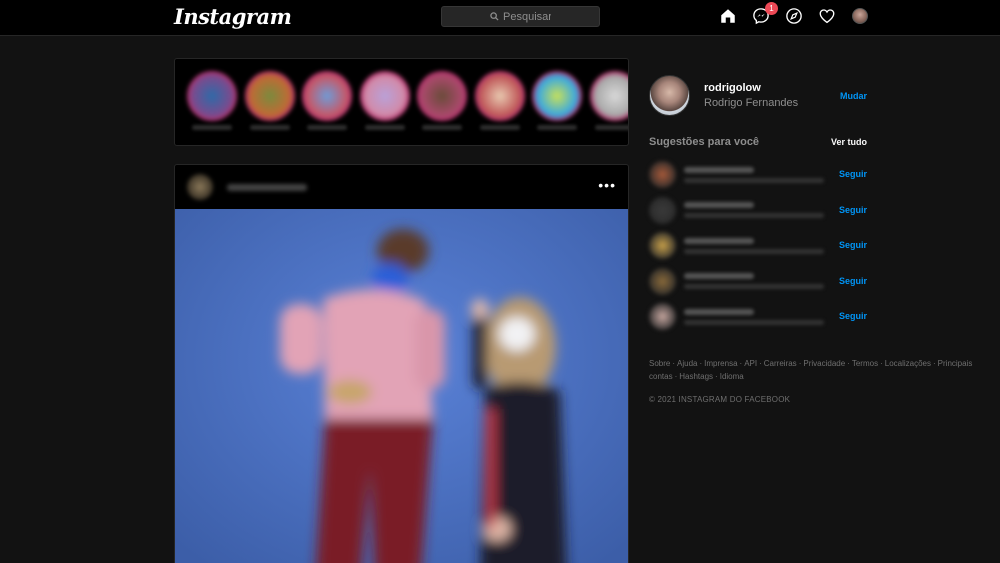 This screenshot has width=1000, height=563. I want to click on switch-account-button: Mudar, so click(853, 96).